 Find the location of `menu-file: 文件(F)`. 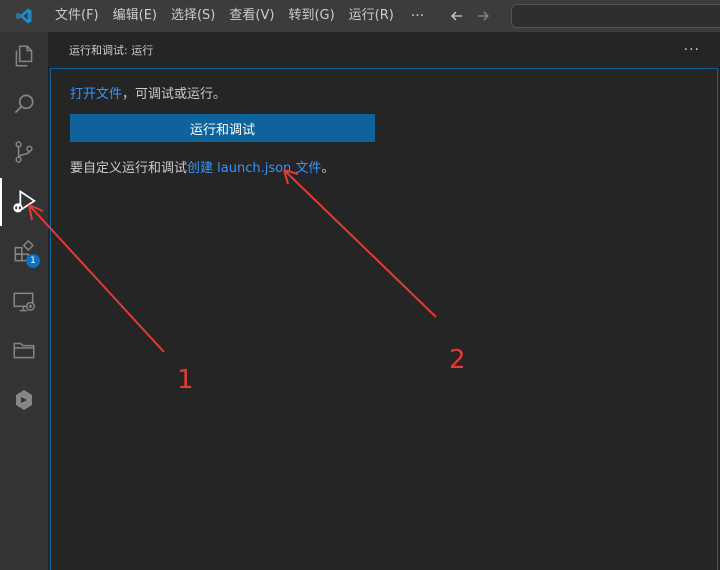

menu-file: 文件(F) is located at coordinates (77, 16).